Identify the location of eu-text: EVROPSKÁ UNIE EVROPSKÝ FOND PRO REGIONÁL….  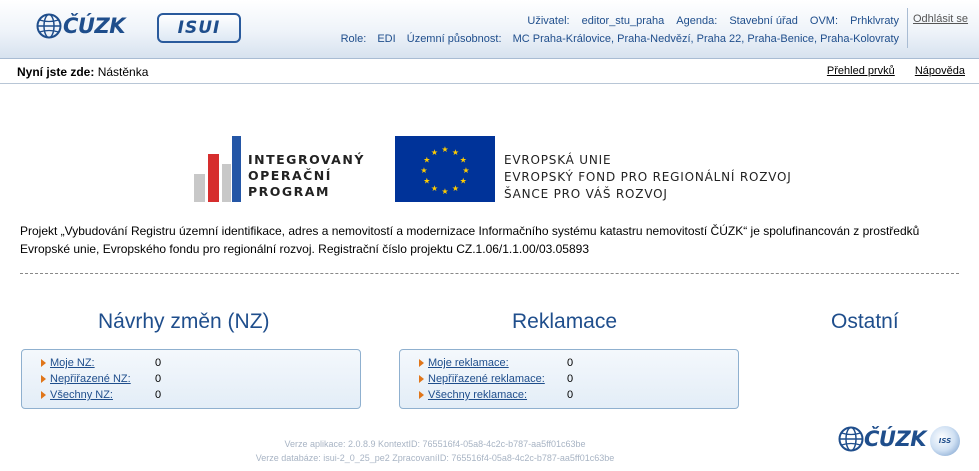
(648, 177).